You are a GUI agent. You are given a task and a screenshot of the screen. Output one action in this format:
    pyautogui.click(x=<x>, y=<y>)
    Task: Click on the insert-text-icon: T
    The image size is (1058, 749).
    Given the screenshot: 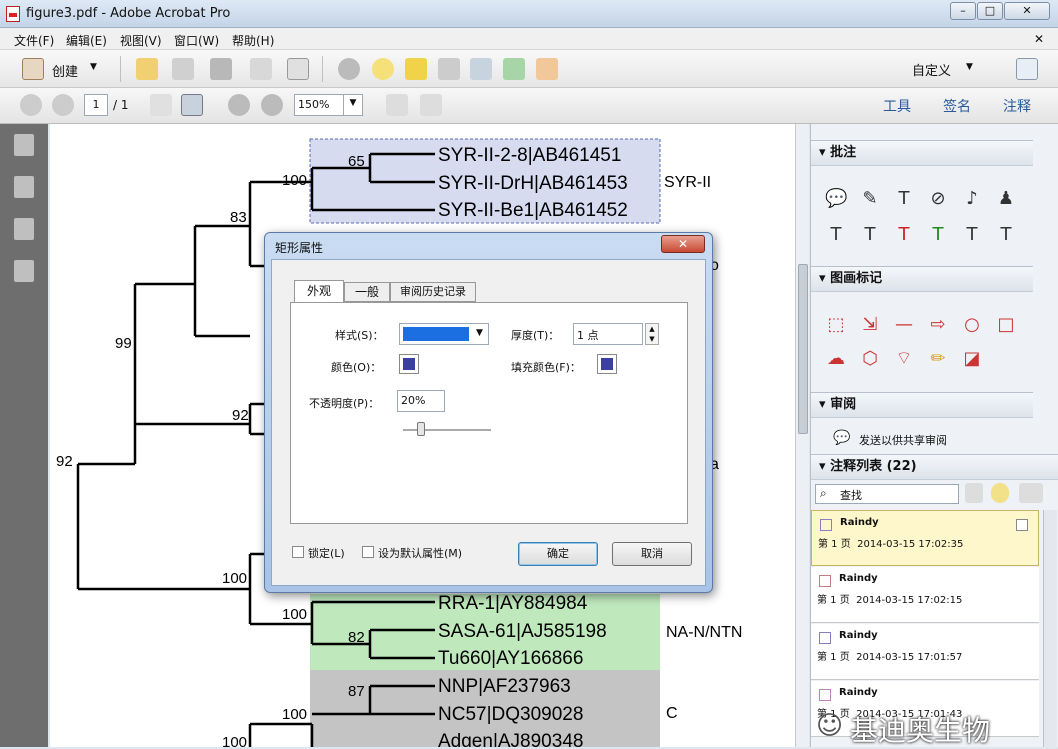 What is the action you would take?
    pyautogui.click(x=836, y=235)
    